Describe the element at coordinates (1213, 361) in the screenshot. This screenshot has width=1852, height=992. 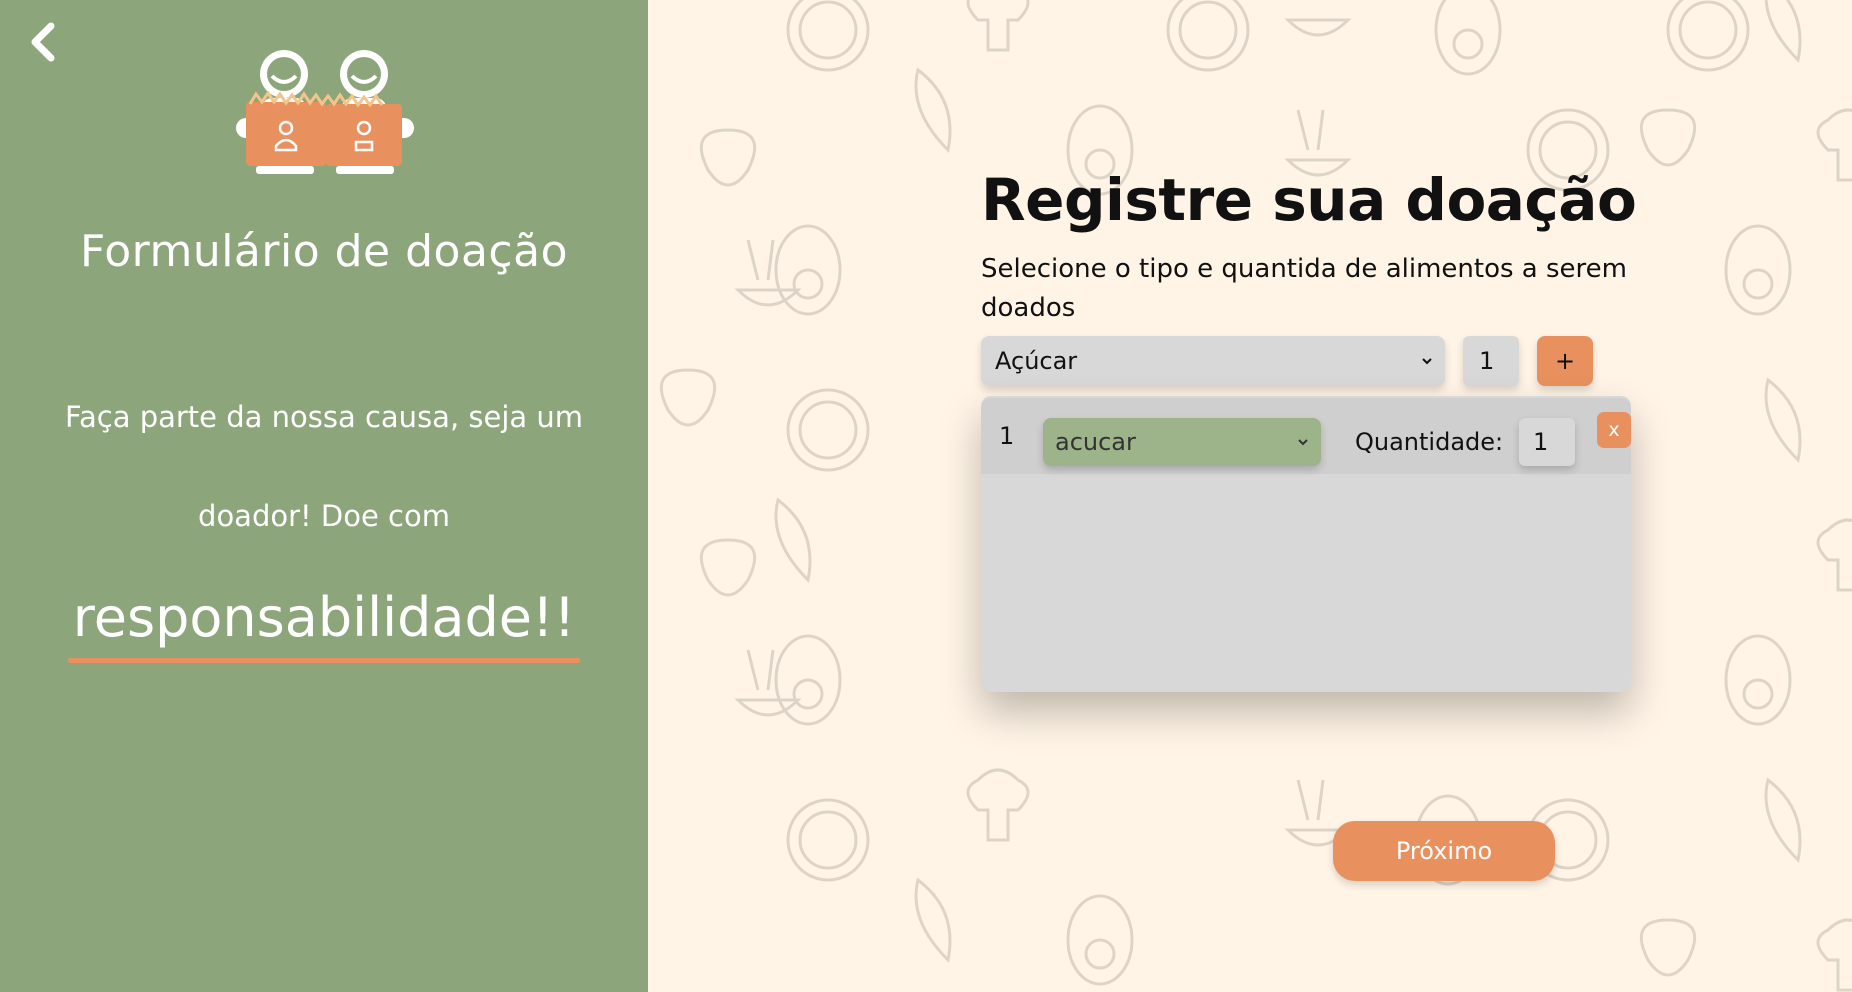
I see `food-type-select: Açúcar` at that location.